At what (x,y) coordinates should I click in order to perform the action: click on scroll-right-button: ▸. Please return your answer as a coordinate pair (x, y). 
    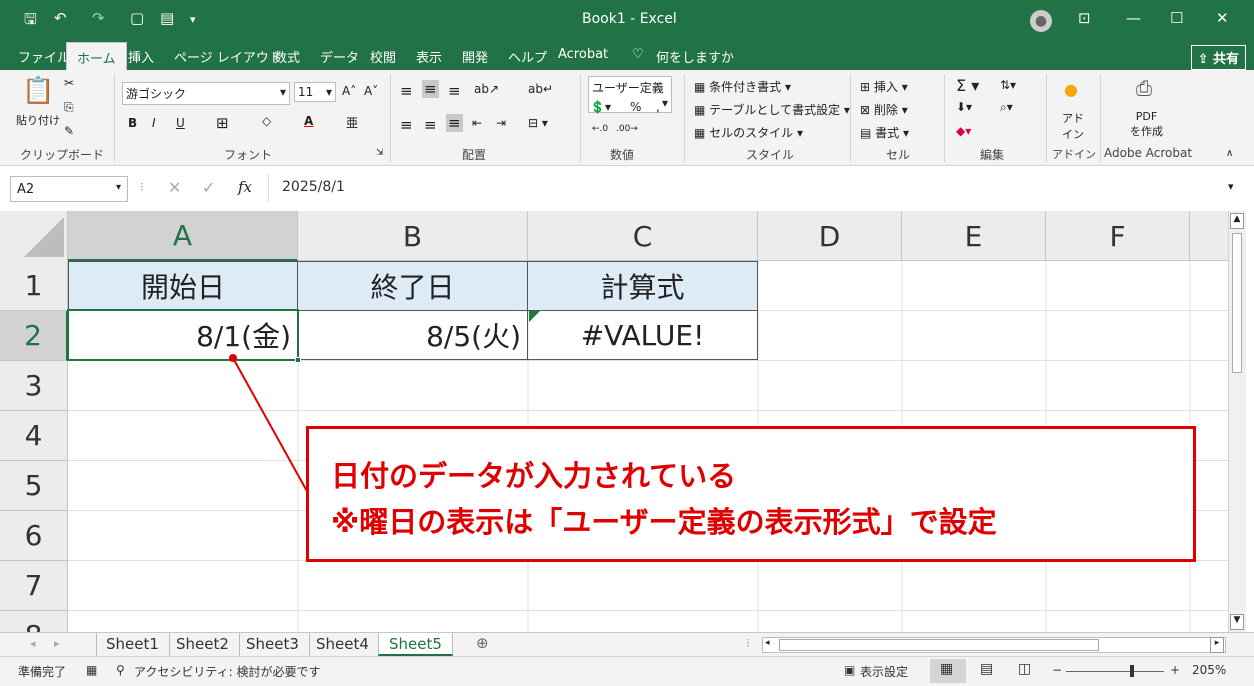
    Looking at the image, I should click on (1217, 645).